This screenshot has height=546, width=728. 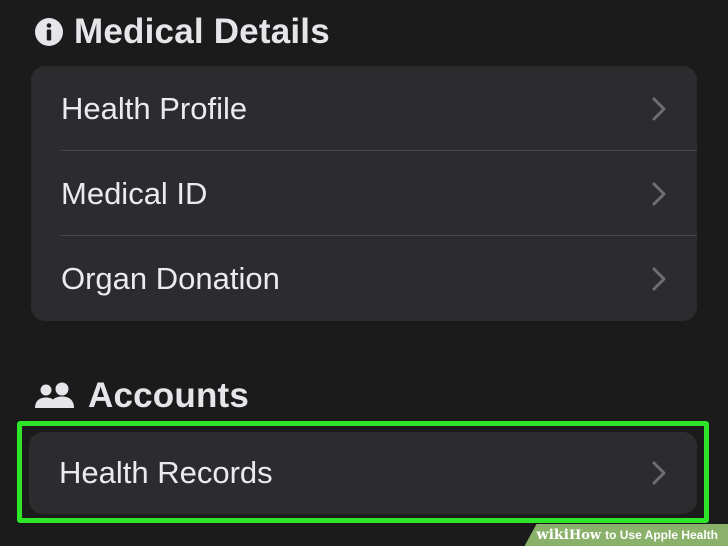 What do you see at coordinates (134, 193) in the screenshot?
I see `medical-id-label: Medical ID` at bounding box center [134, 193].